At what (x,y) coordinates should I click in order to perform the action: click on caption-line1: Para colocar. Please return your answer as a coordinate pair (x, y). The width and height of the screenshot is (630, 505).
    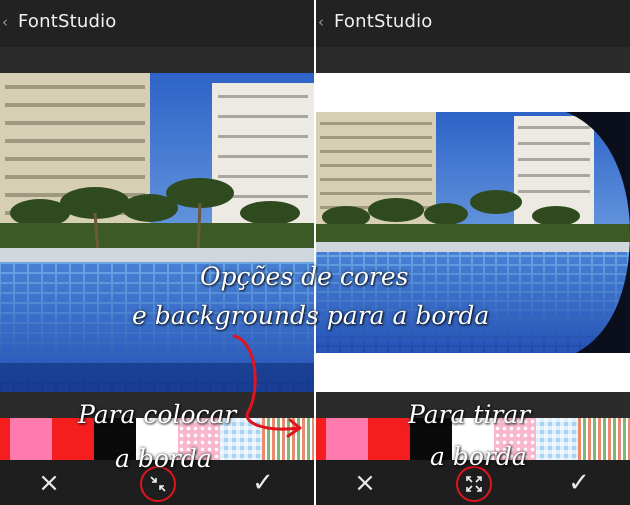
    Looking at the image, I should click on (157, 414).